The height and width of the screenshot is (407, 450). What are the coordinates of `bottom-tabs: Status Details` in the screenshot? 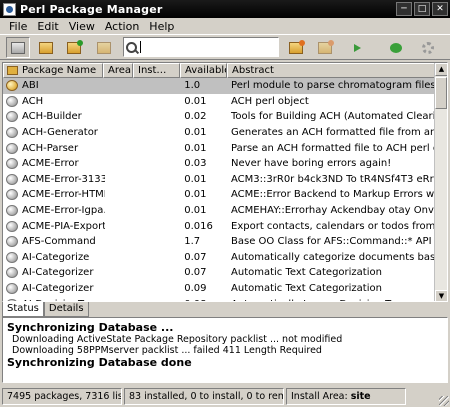 It's located at (45, 309).